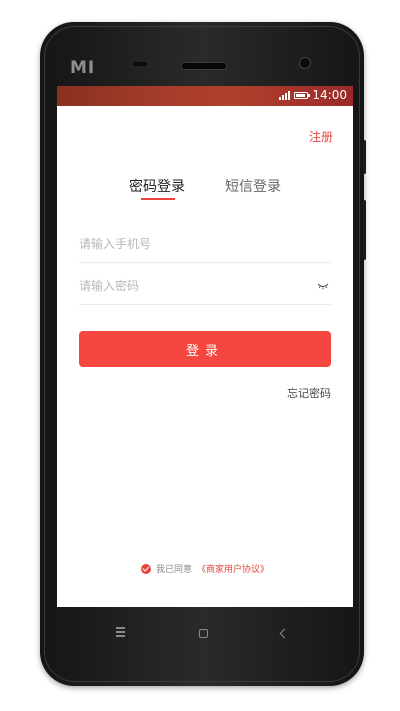 The width and height of the screenshot is (400, 711). I want to click on front-camera, so click(305, 63).